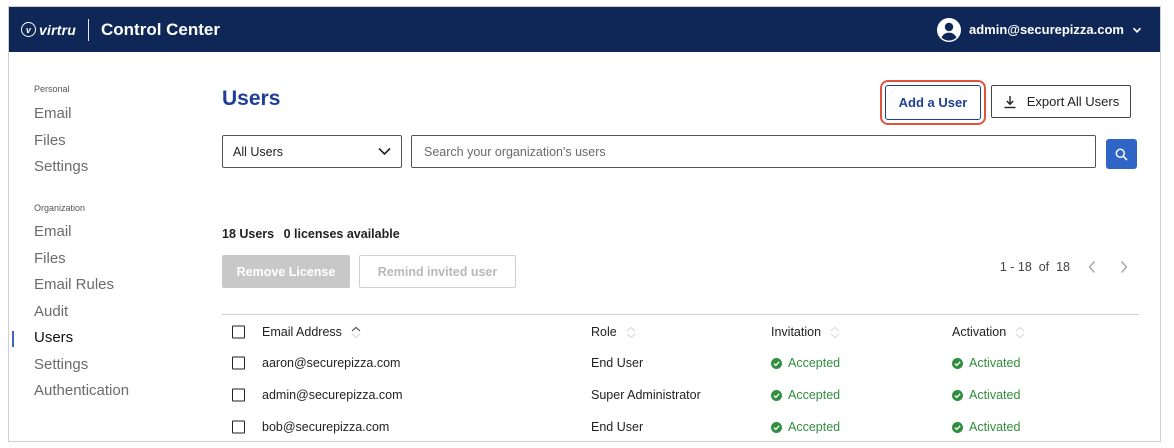 The width and height of the screenshot is (1174, 448). I want to click on sidebar-item-personal-files: Files, so click(50, 140).